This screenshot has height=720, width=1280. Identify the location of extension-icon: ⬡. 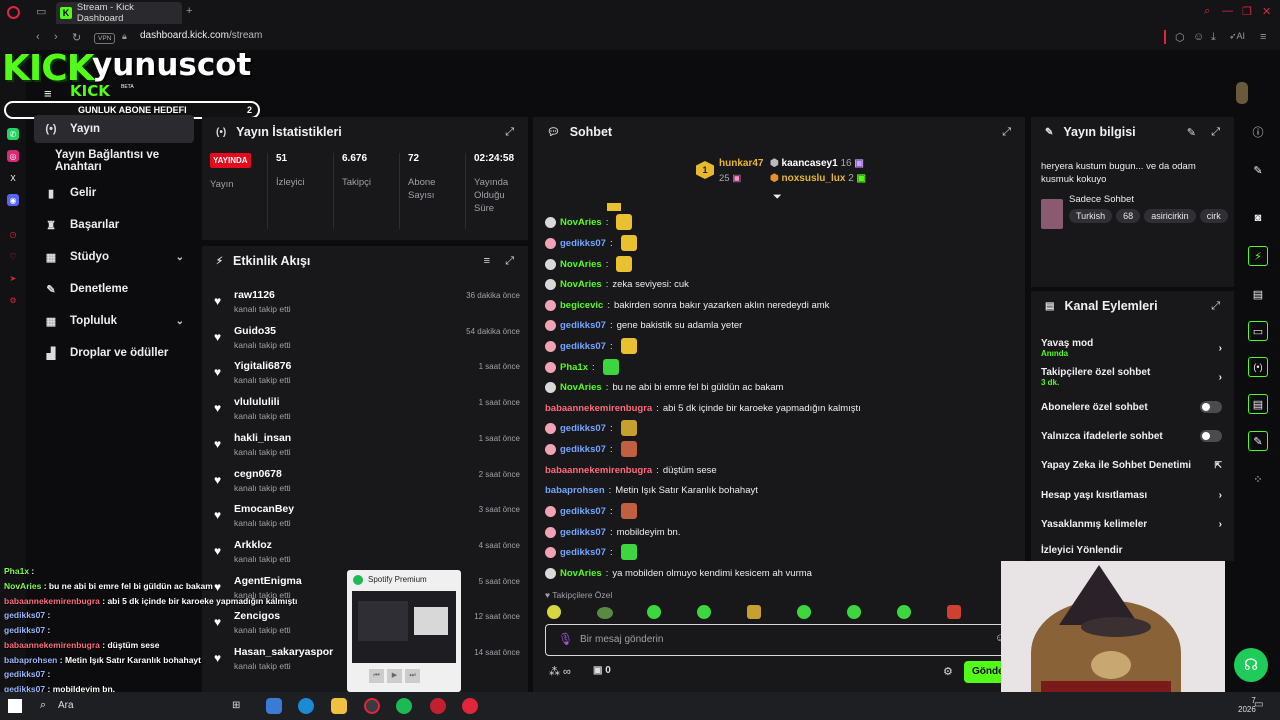
(1180, 37).